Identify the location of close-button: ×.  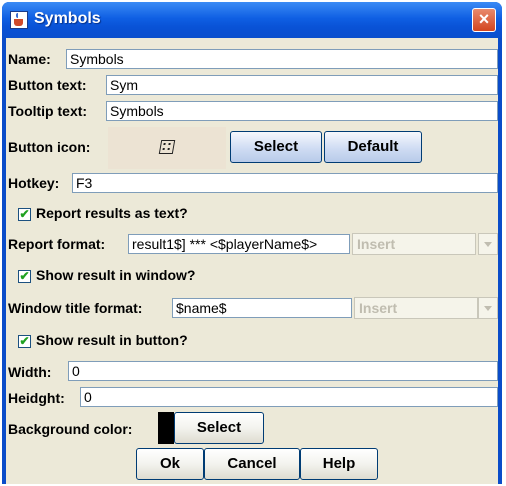
(484, 20).